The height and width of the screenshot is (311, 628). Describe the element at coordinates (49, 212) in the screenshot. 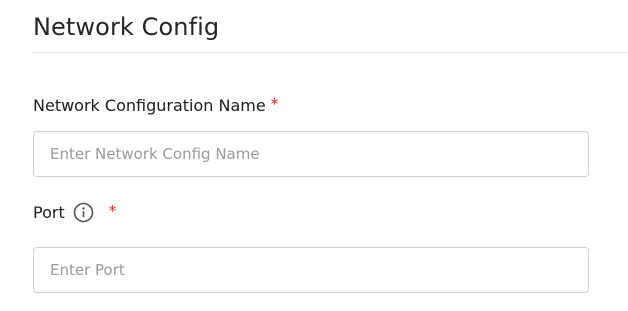

I see `port-label-text: Port` at that location.